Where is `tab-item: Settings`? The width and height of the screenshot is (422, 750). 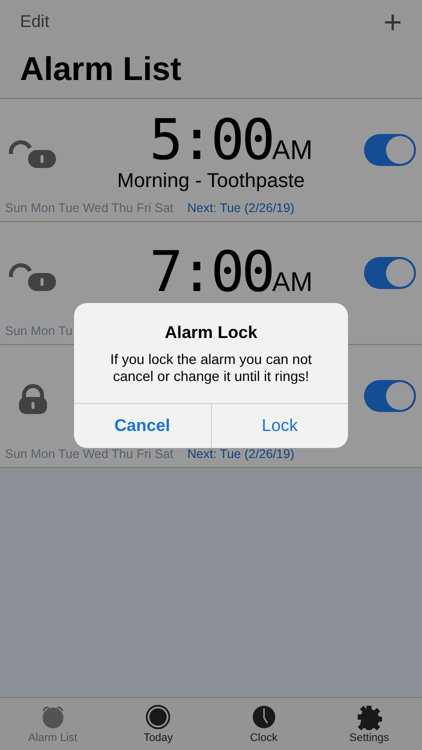
tab-item: Settings is located at coordinates (369, 724).